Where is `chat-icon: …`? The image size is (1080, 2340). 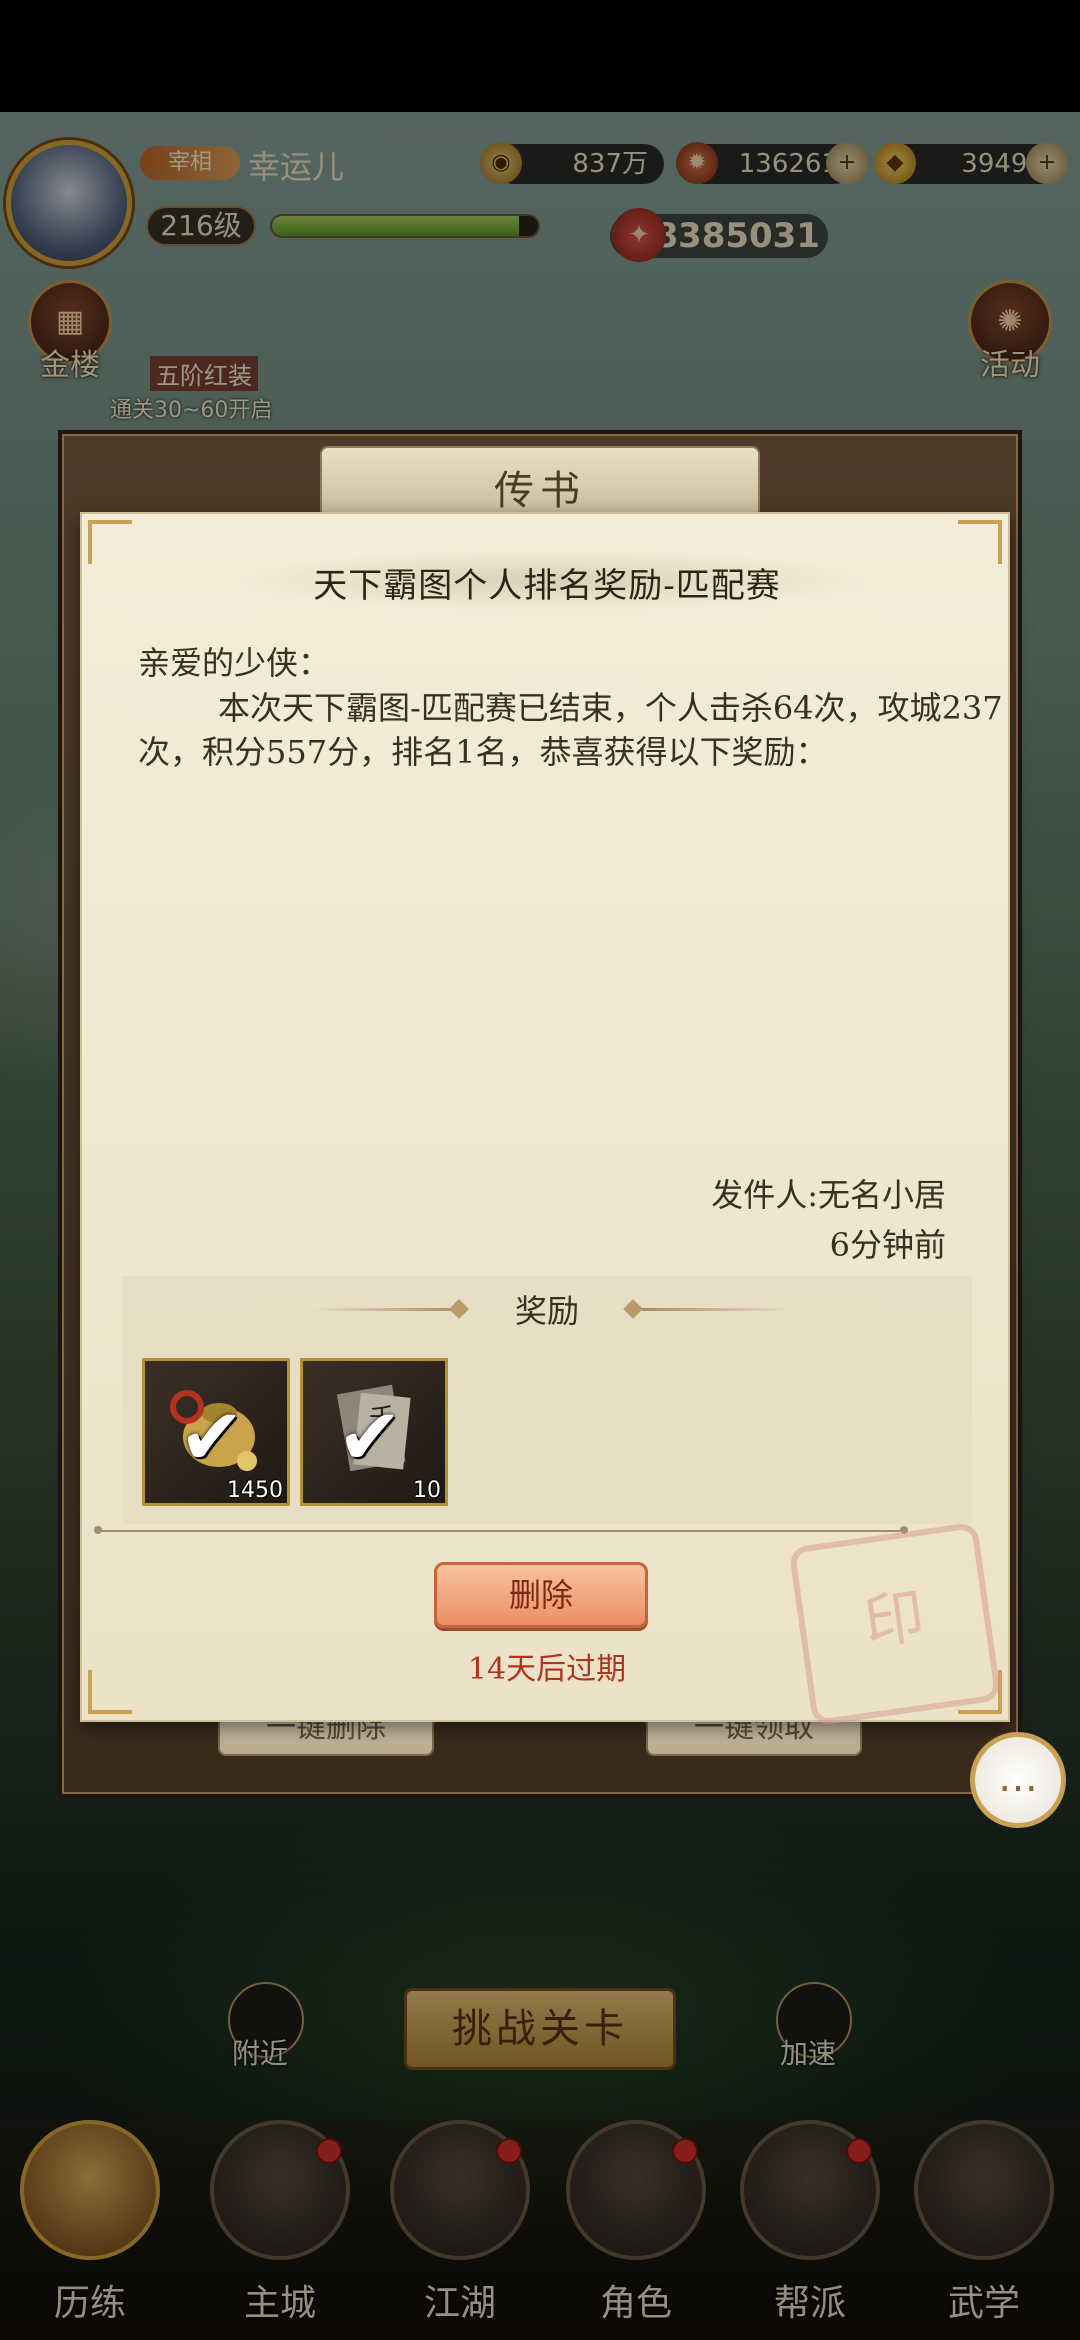
chat-icon: … is located at coordinates (1018, 1780).